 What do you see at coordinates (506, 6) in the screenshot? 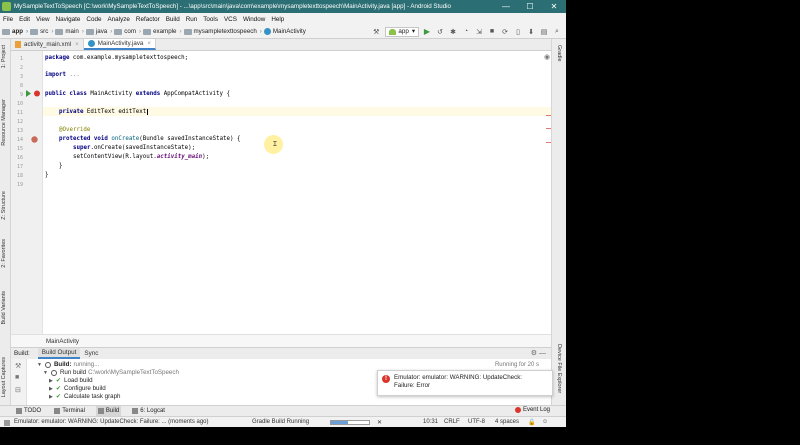
I see `minimize-button: —` at bounding box center [506, 6].